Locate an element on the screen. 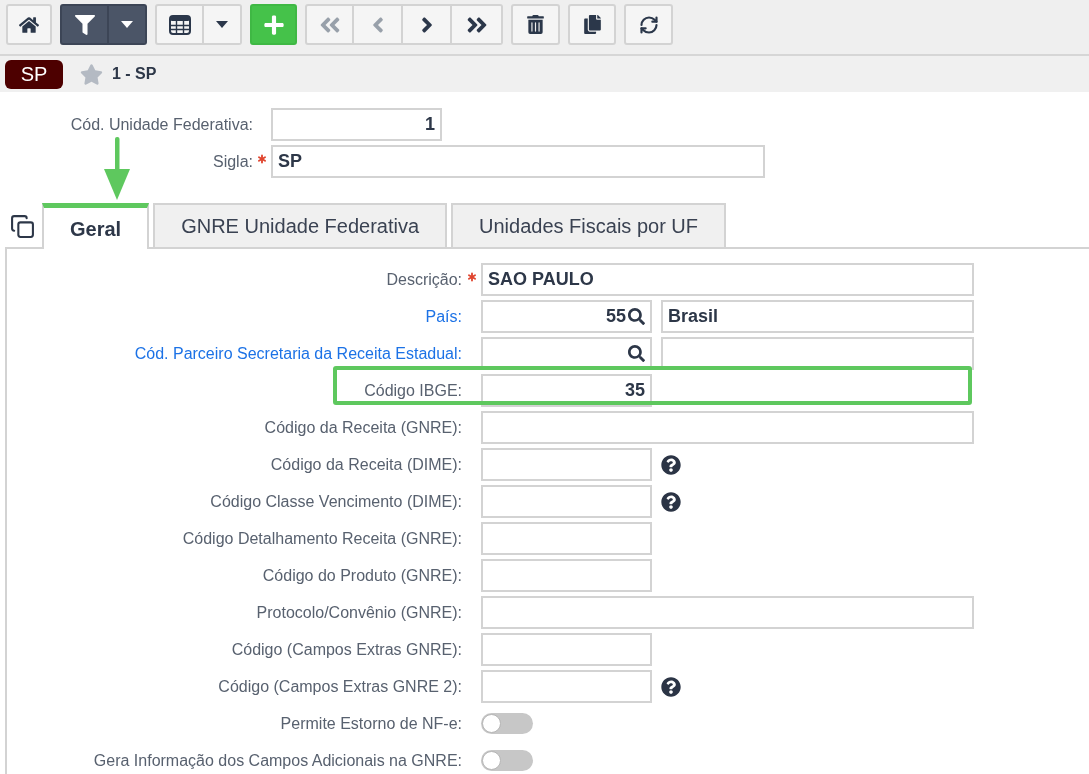  add-button is located at coordinates (273, 24).